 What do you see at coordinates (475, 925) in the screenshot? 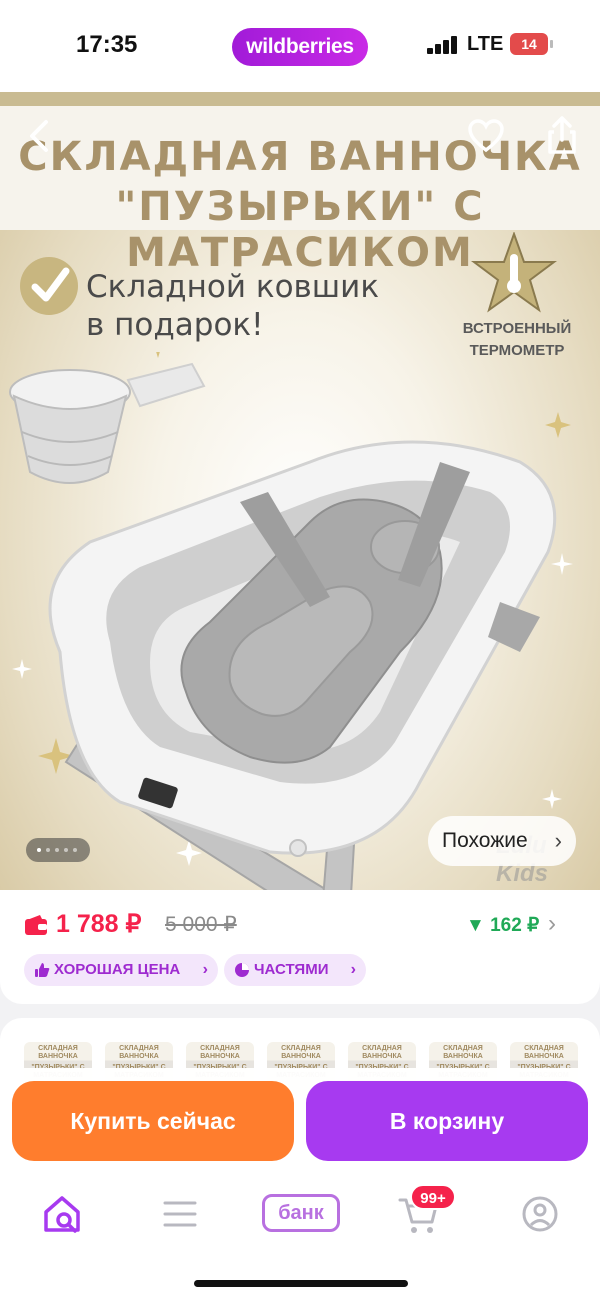
I see `triangle-down-icon: ▼` at bounding box center [475, 925].